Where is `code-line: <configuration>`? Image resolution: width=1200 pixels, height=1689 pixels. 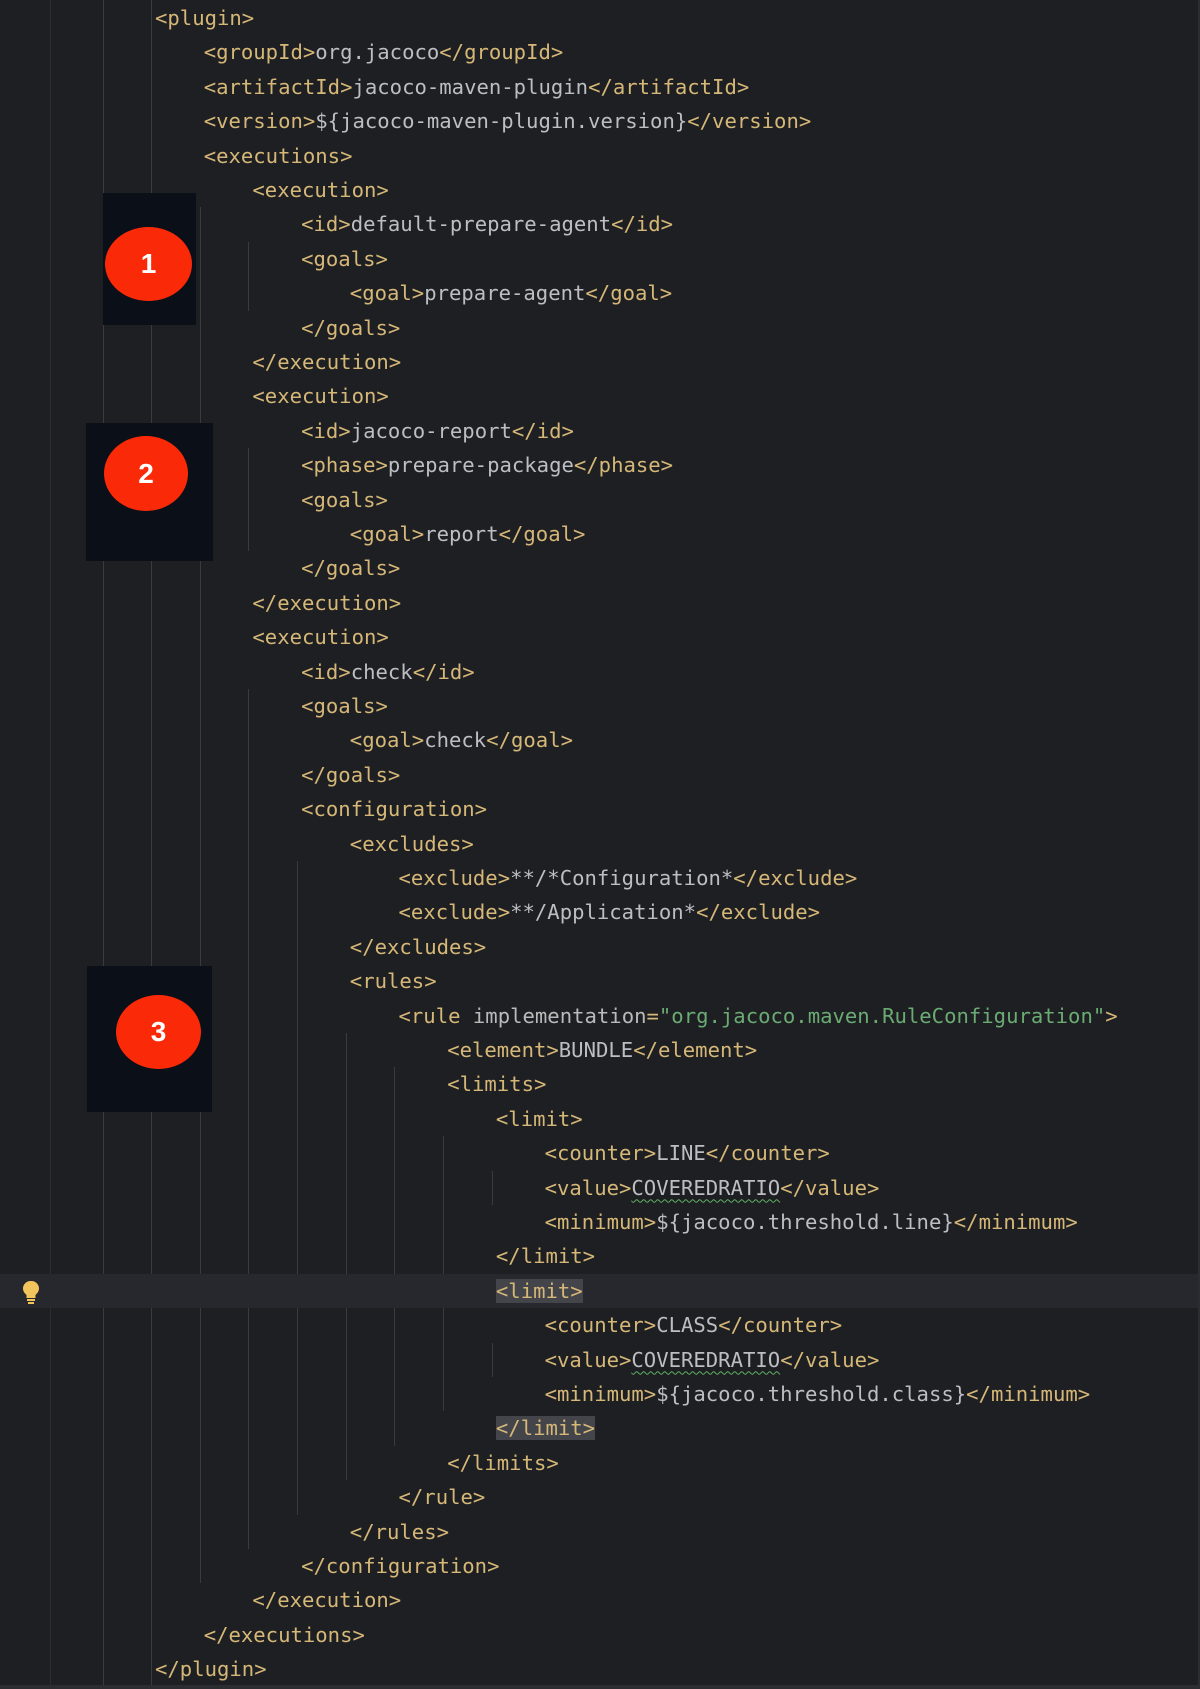 code-line: <configuration> is located at coordinates (394, 809).